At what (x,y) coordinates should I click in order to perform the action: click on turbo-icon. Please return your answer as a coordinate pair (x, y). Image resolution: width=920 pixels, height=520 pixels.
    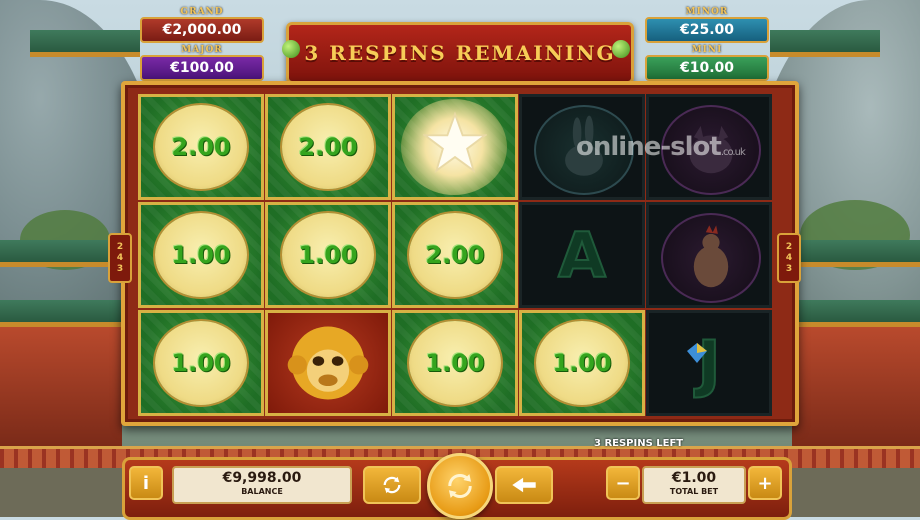
    Looking at the image, I should click on (524, 485).